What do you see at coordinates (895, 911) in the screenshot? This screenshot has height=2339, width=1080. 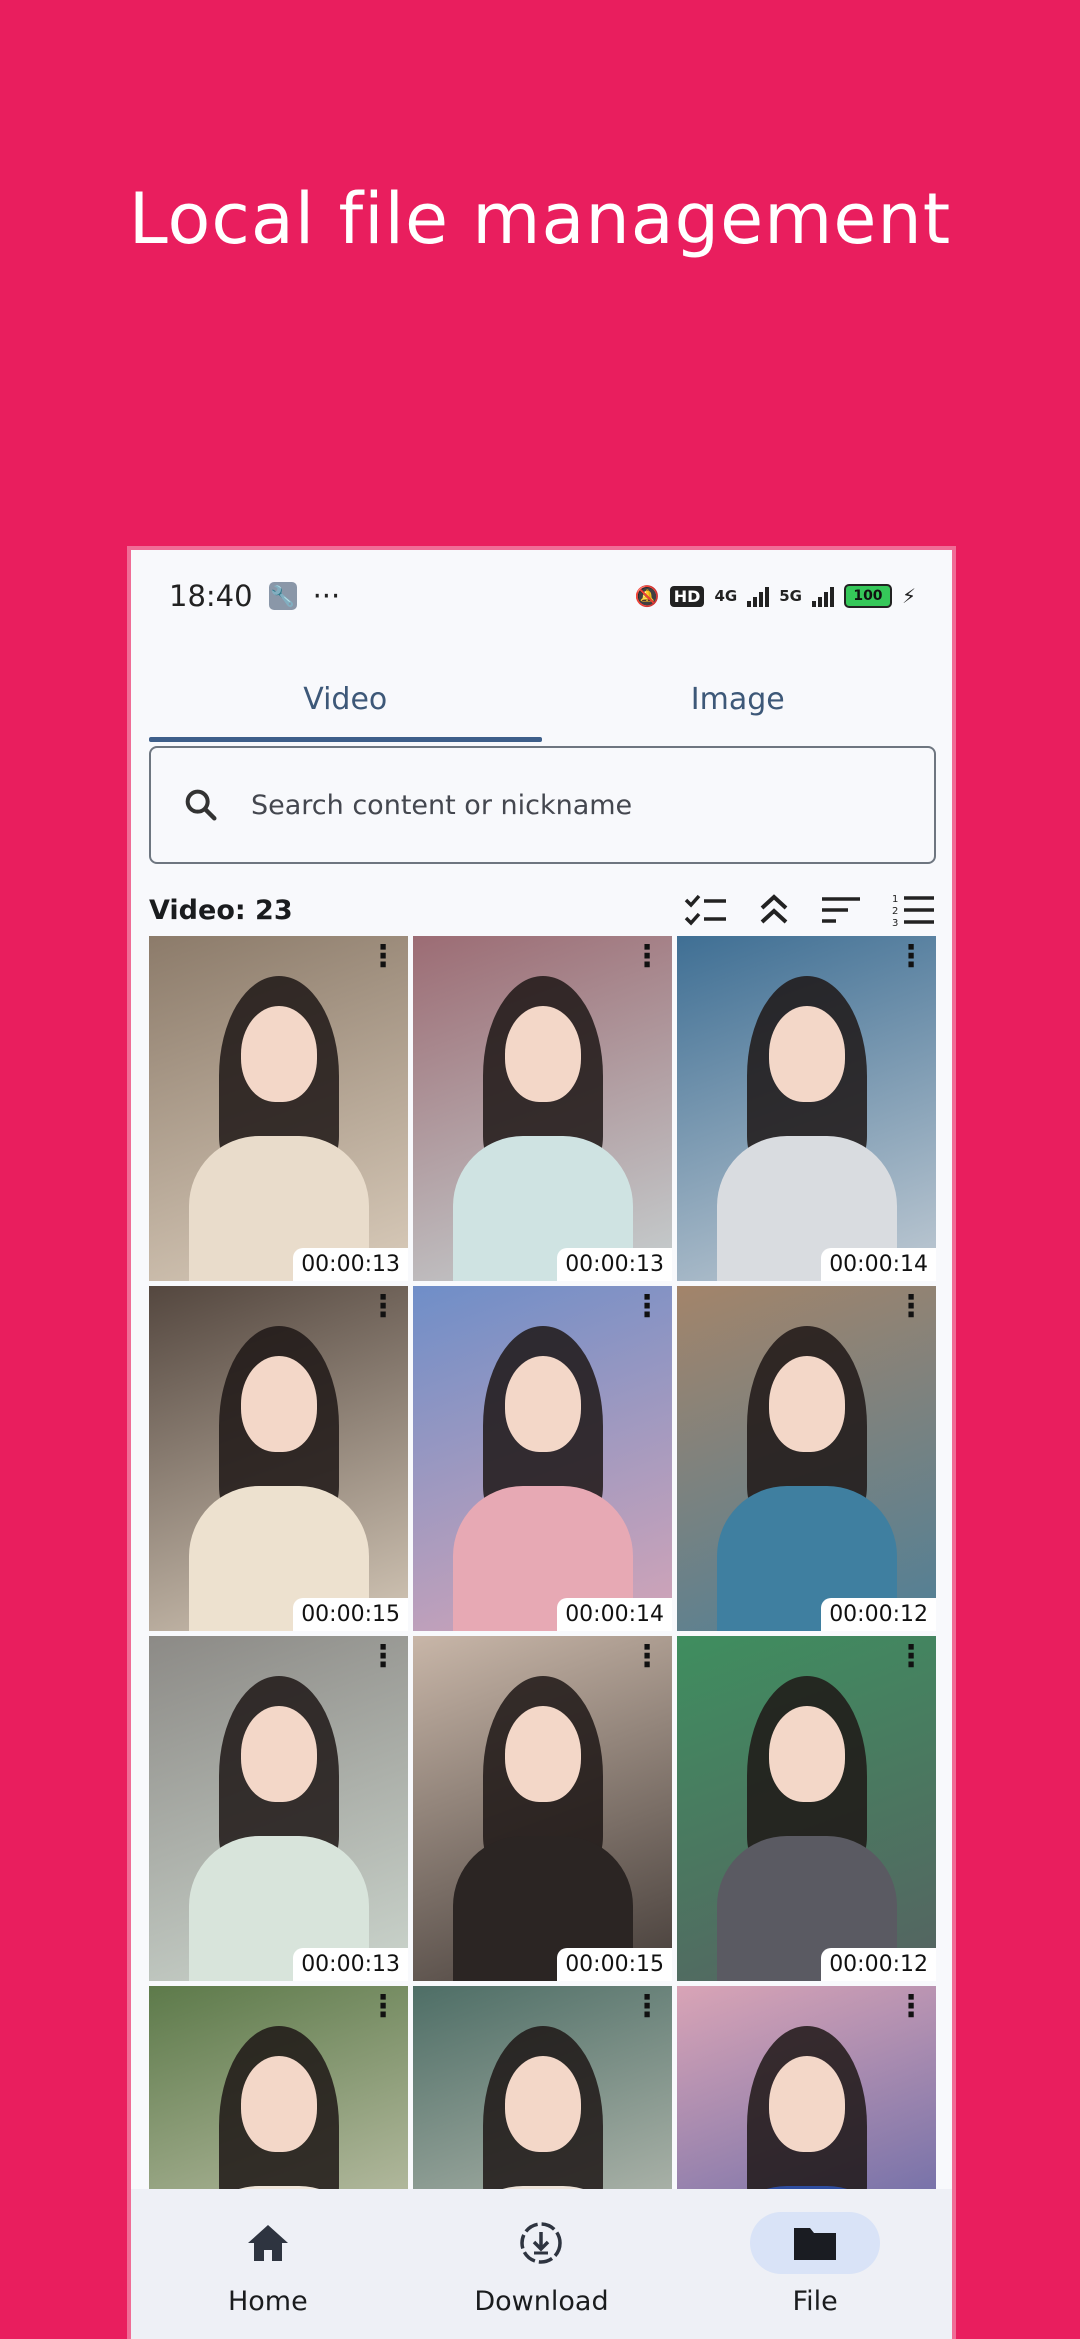 I see `svg-text: 2` at bounding box center [895, 911].